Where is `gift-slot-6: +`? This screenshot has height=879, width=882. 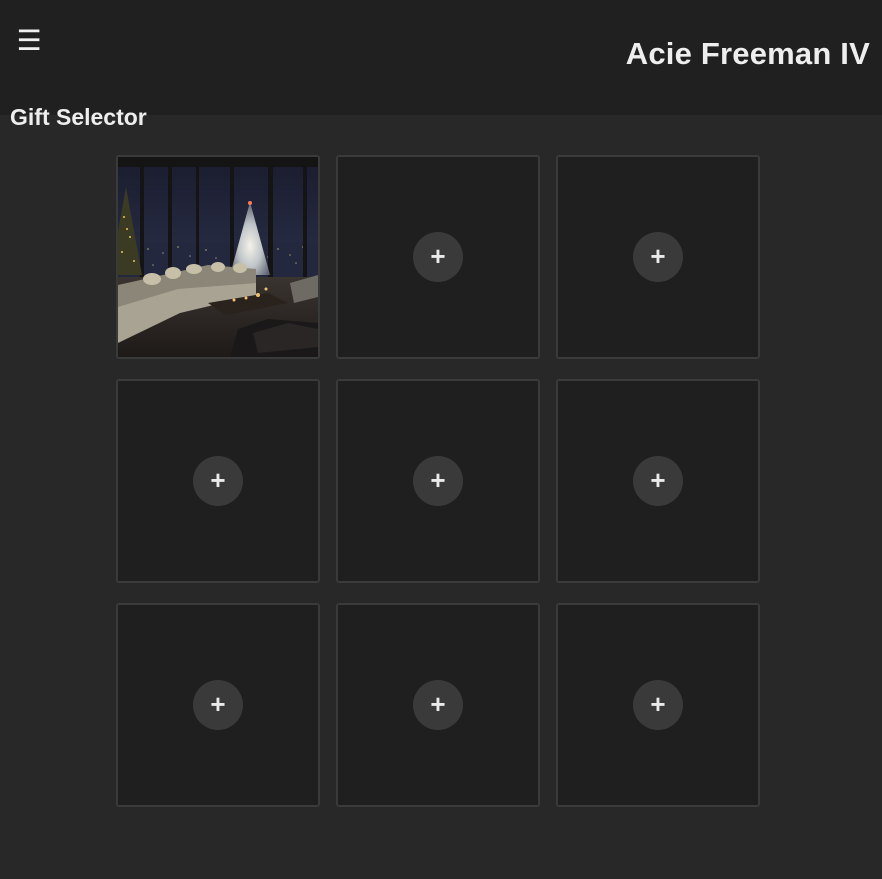
gift-slot-6: + is located at coordinates (658, 481).